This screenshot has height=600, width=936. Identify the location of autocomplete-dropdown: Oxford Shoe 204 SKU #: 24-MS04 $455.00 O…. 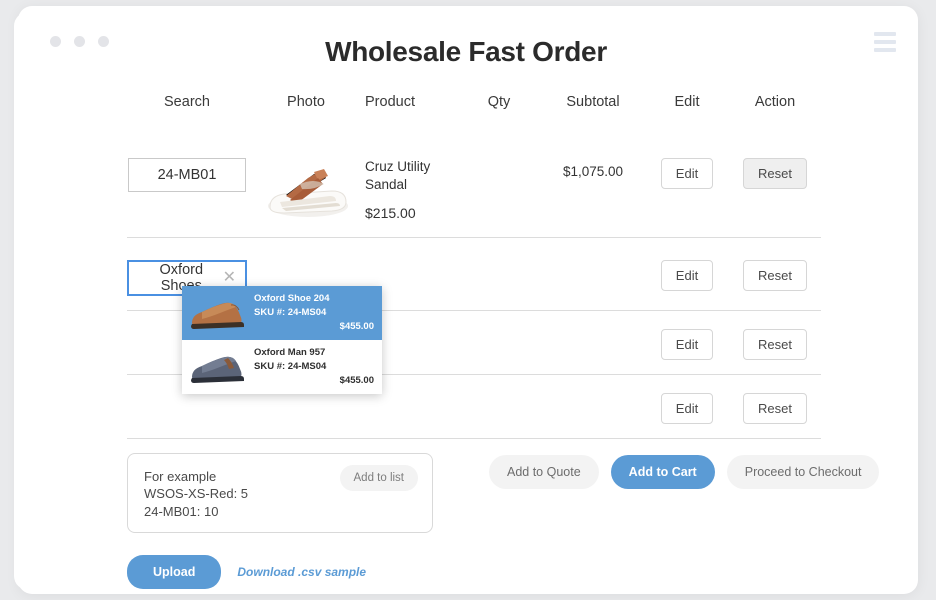
(282, 340).